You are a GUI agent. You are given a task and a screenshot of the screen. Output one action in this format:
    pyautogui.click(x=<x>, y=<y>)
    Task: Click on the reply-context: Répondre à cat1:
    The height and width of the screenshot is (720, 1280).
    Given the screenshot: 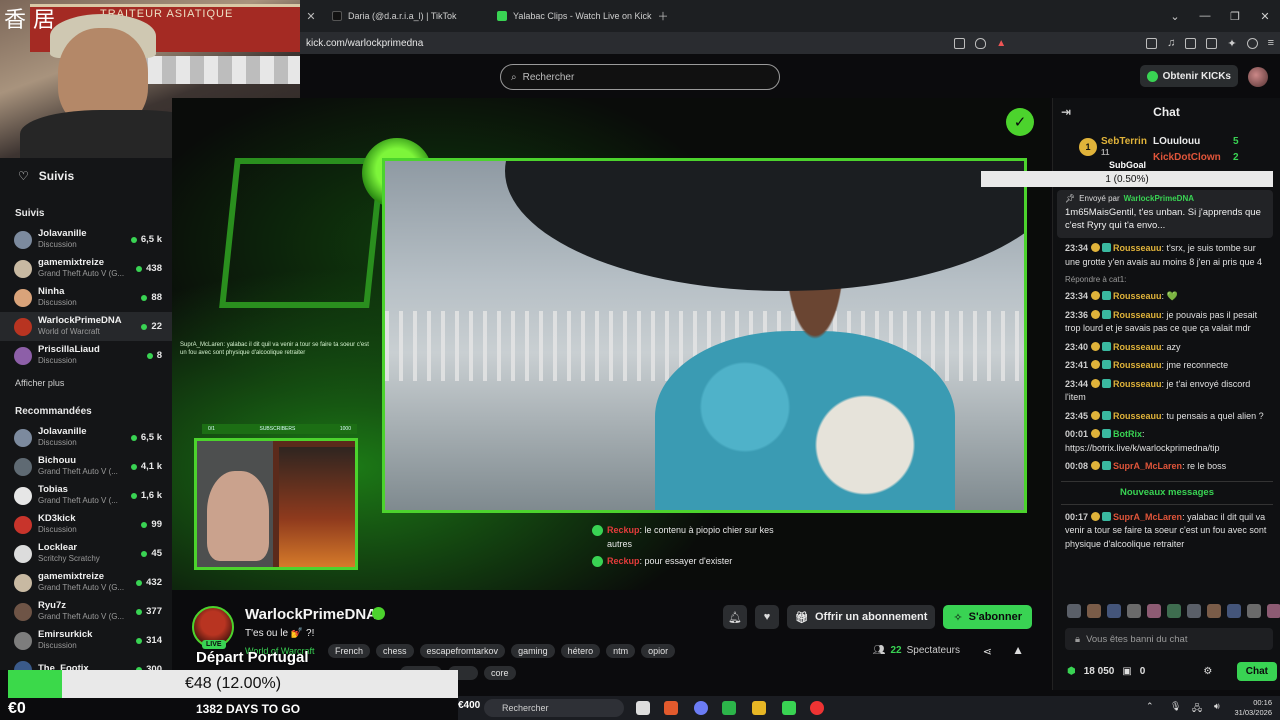 What is the action you would take?
    pyautogui.click(x=1166, y=280)
    